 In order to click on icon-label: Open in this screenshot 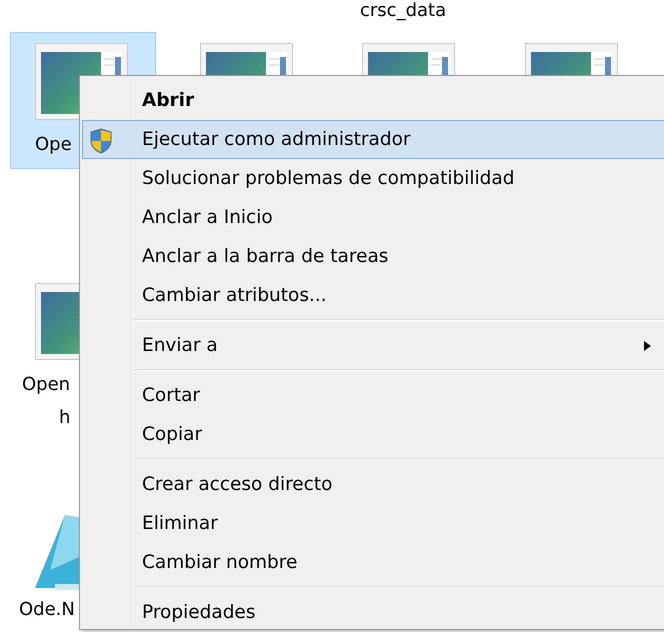, I will do `click(46, 384)`.